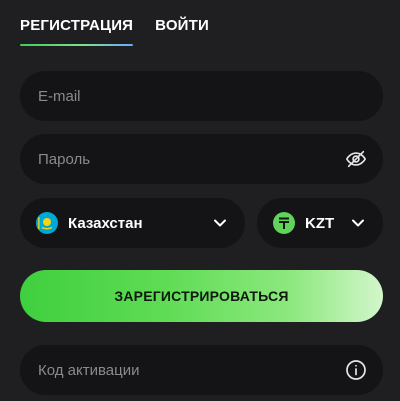 Image resolution: width=400 pixels, height=401 pixels. Describe the element at coordinates (105, 223) in the screenshot. I see `country-value: Казахстан` at that location.